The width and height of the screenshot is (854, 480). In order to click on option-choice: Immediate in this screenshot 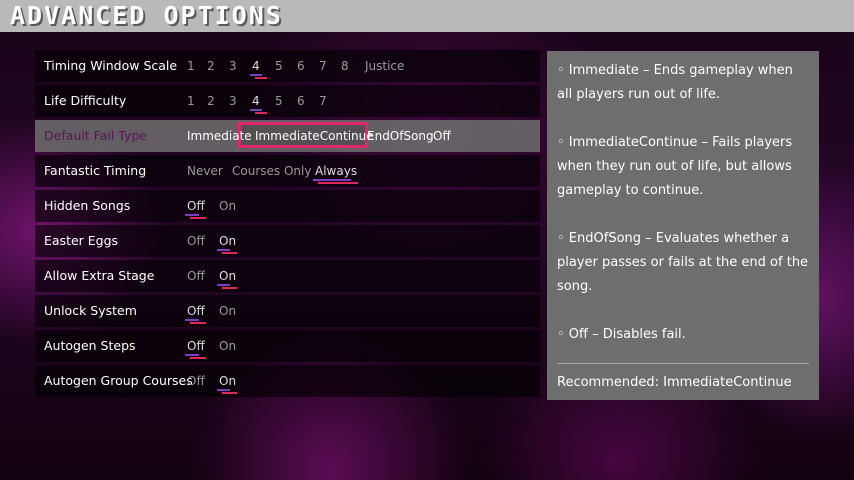, I will do `click(219, 136)`.